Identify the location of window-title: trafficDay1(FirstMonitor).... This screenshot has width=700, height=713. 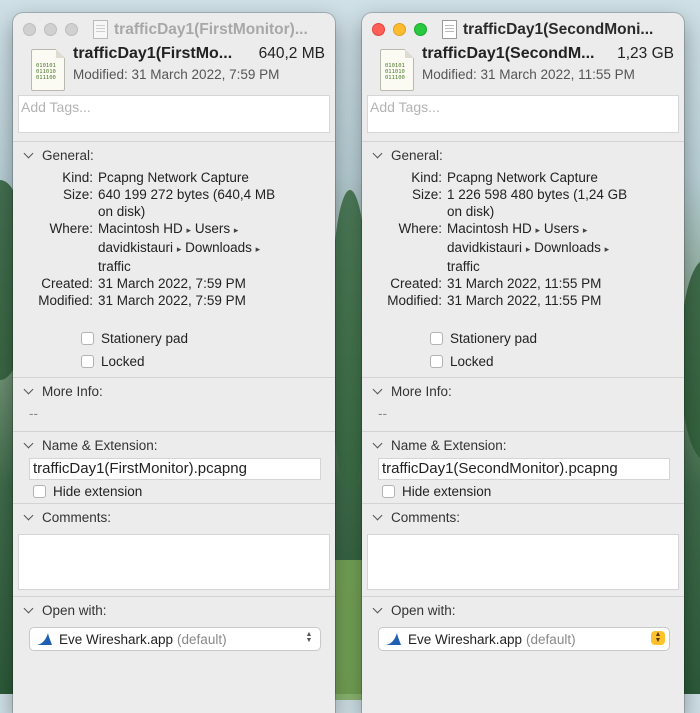
(210, 29).